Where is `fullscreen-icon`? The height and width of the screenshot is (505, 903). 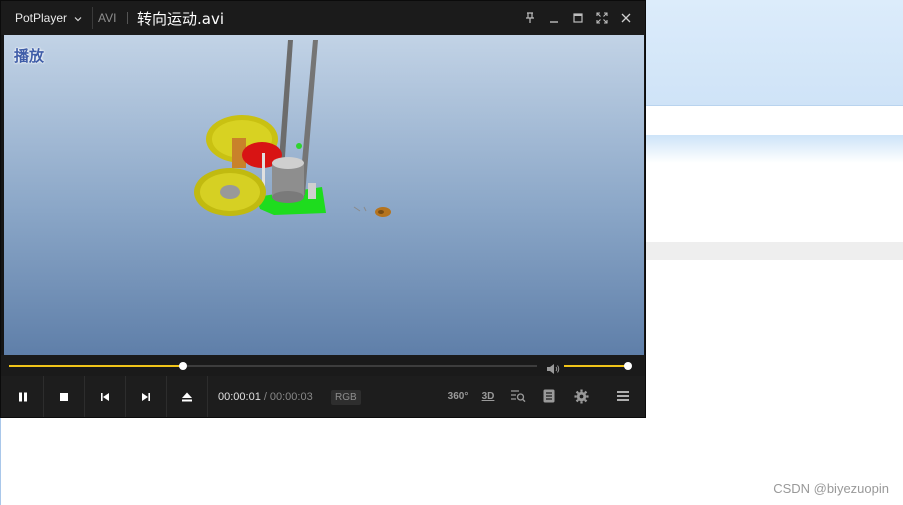
fullscreen-icon is located at coordinates (602, 18).